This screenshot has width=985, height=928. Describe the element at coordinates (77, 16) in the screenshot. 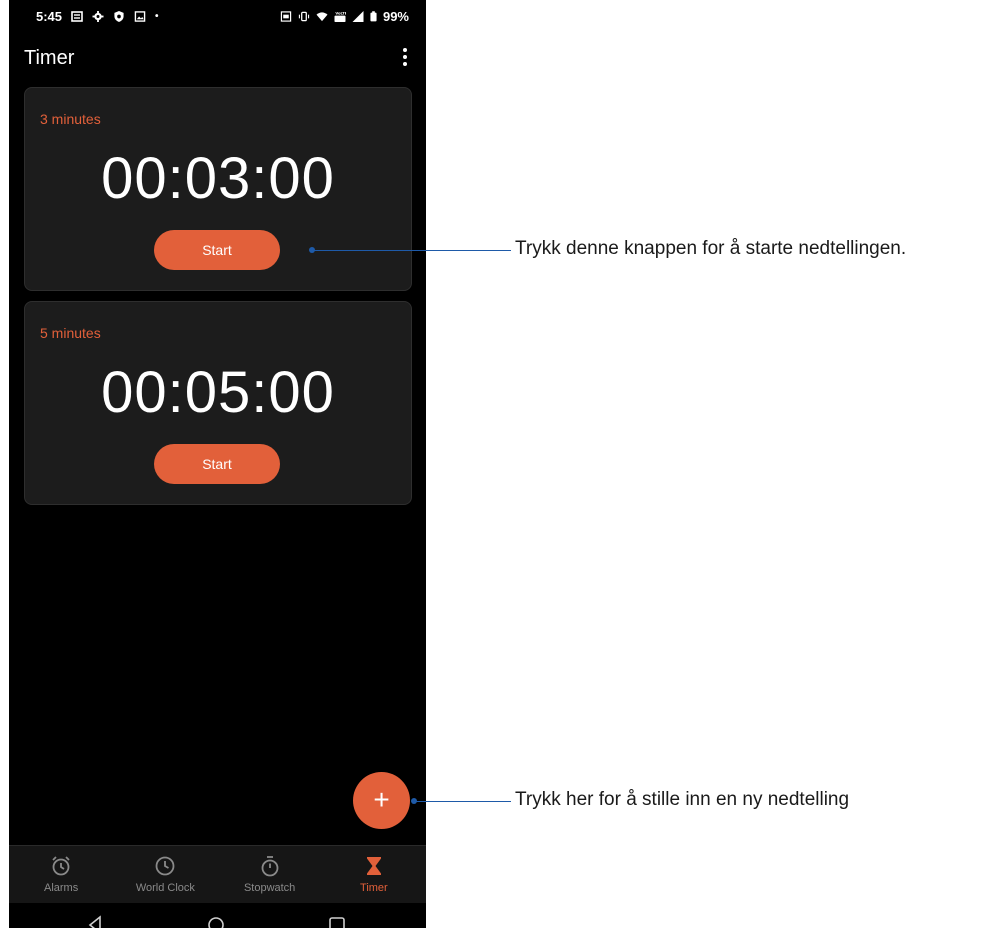

I see `notification-icon` at that location.